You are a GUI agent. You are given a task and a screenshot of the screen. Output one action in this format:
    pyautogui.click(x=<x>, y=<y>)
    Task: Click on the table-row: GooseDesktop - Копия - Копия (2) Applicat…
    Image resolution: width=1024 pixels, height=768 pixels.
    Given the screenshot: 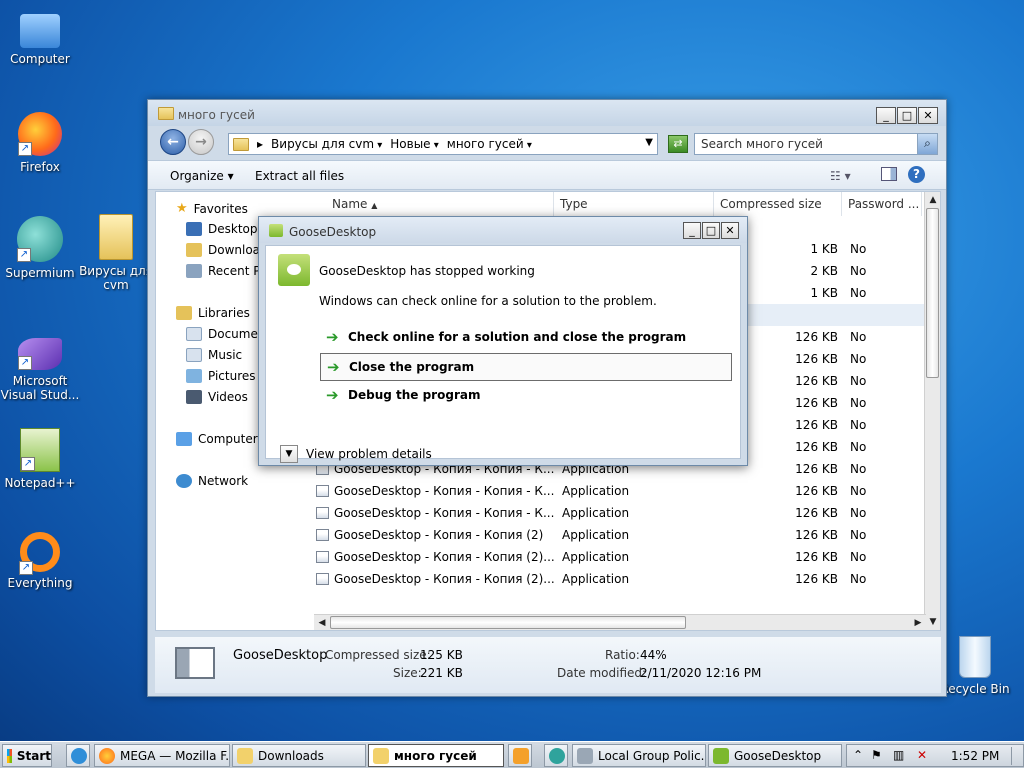 What is the action you would take?
    pyautogui.click(x=619, y=535)
    